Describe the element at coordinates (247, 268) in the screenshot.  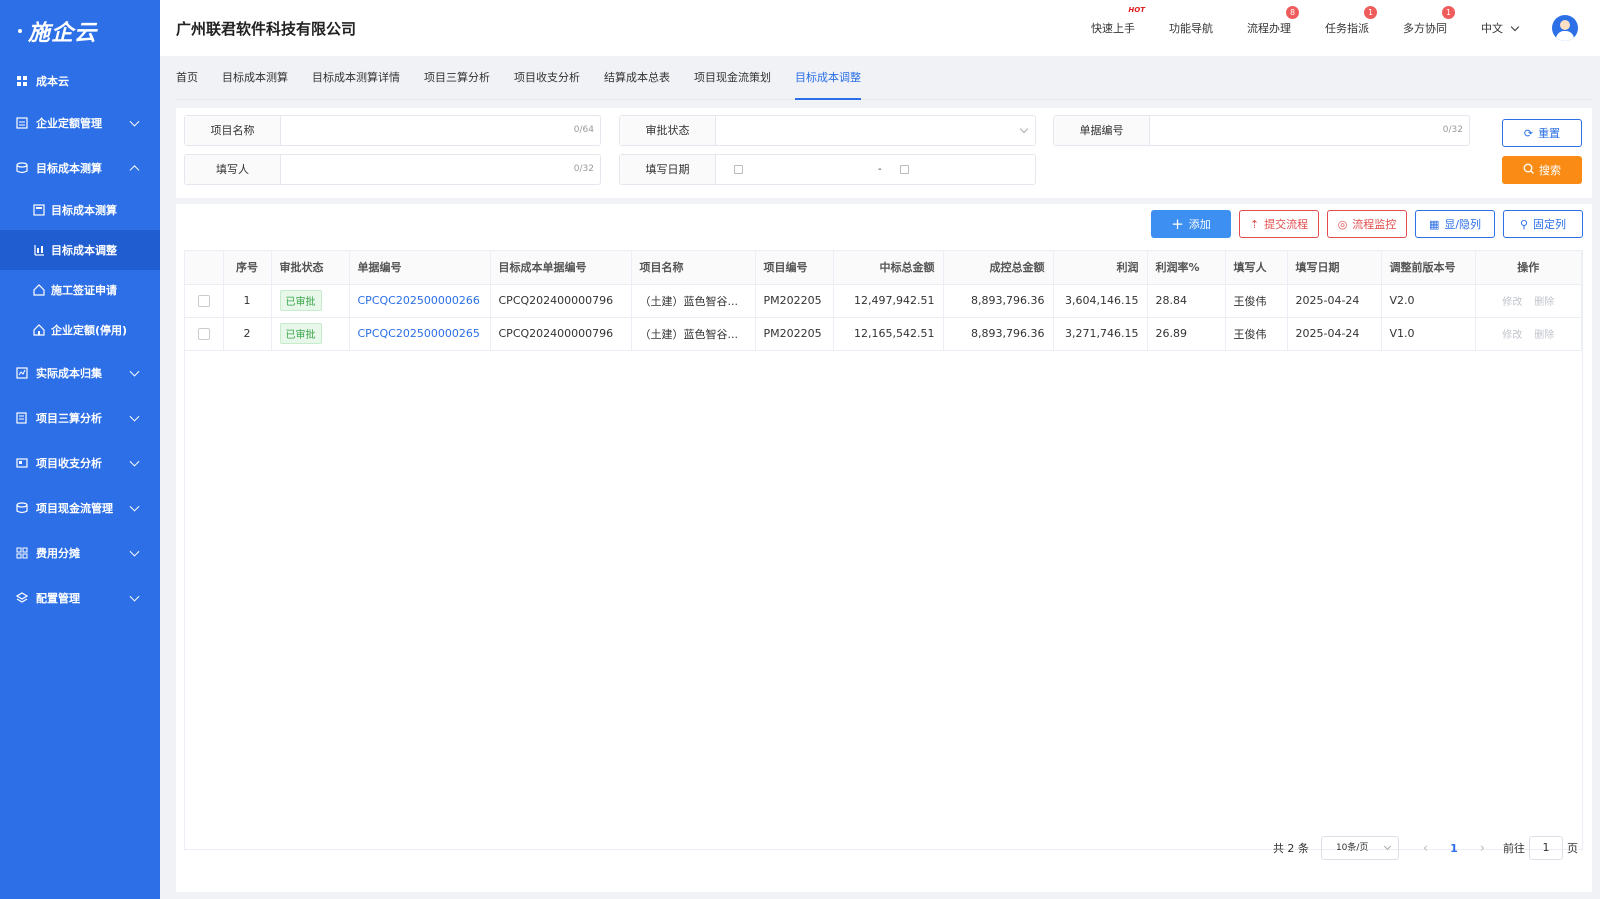
I see `col-header-no: 序号` at that location.